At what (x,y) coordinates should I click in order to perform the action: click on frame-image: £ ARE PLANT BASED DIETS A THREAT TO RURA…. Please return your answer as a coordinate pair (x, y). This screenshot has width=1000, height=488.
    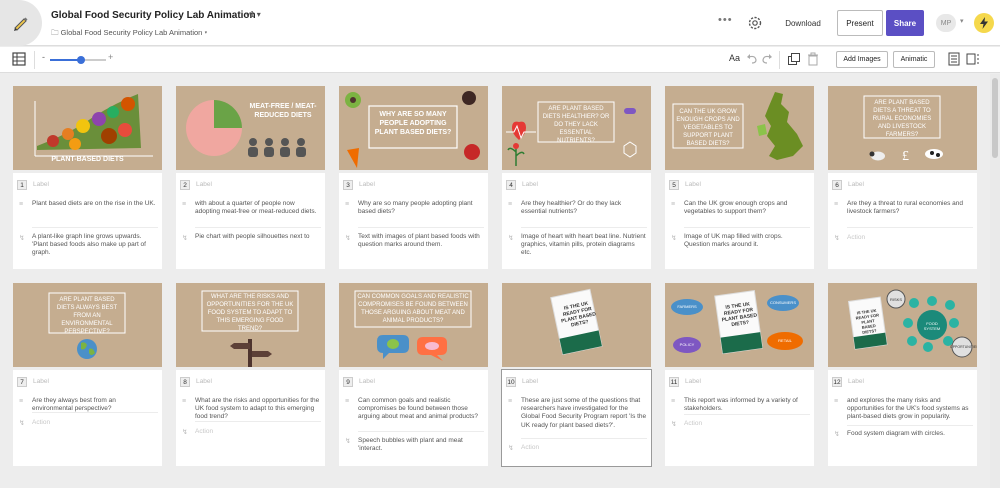
    Looking at the image, I should click on (902, 128).